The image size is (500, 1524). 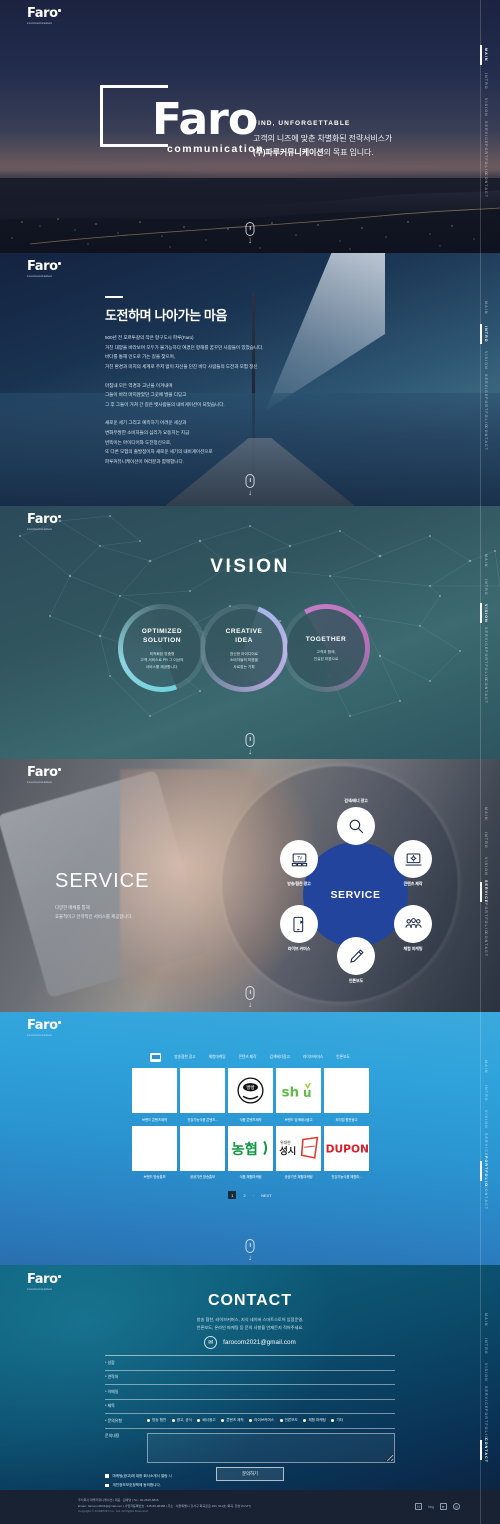 What do you see at coordinates (299, 928) in the screenshot?
I see `service-node-live-commerce: 라이브 커머스` at bounding box center [299, 928].